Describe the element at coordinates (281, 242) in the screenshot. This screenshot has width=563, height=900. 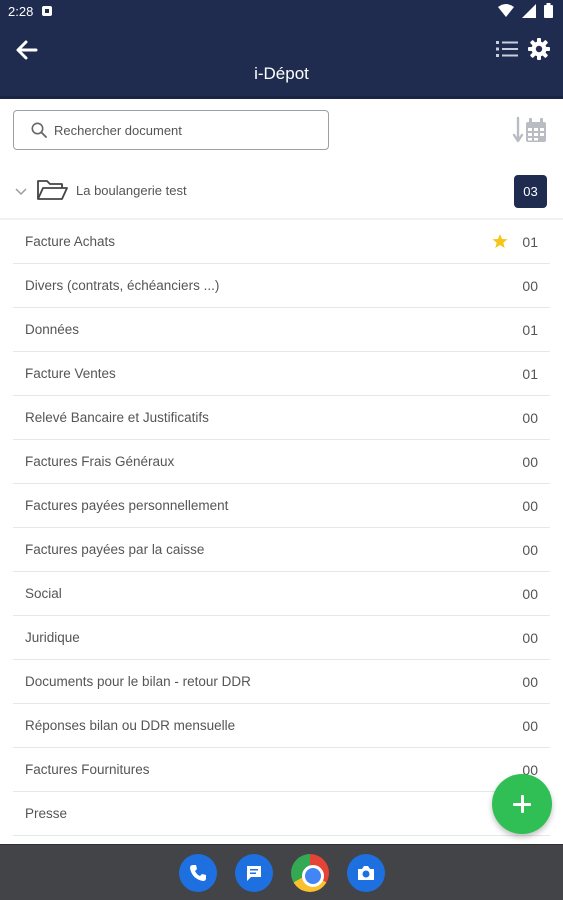
I see `list-item: Facture Achats 01` at that location.